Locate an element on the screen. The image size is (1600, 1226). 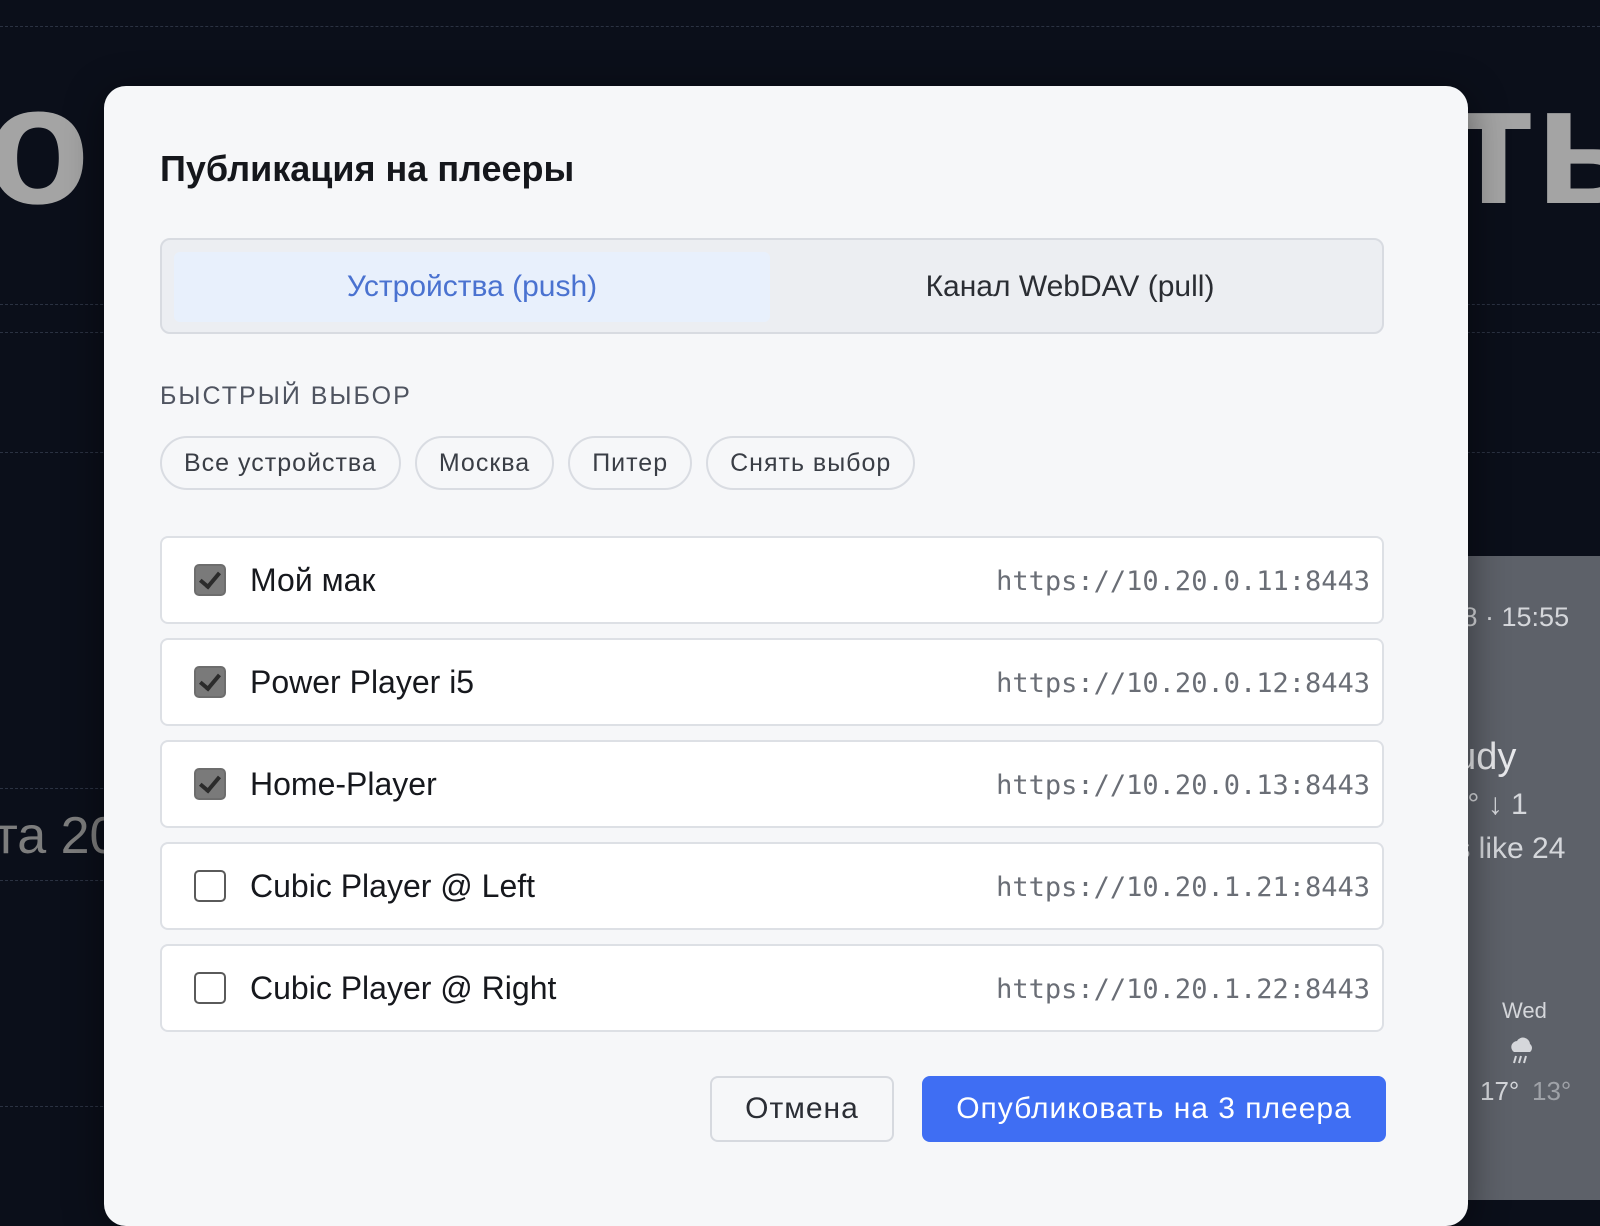
device-url: https://10.20.1.22:8443 is located at coordinates (1183, 989).